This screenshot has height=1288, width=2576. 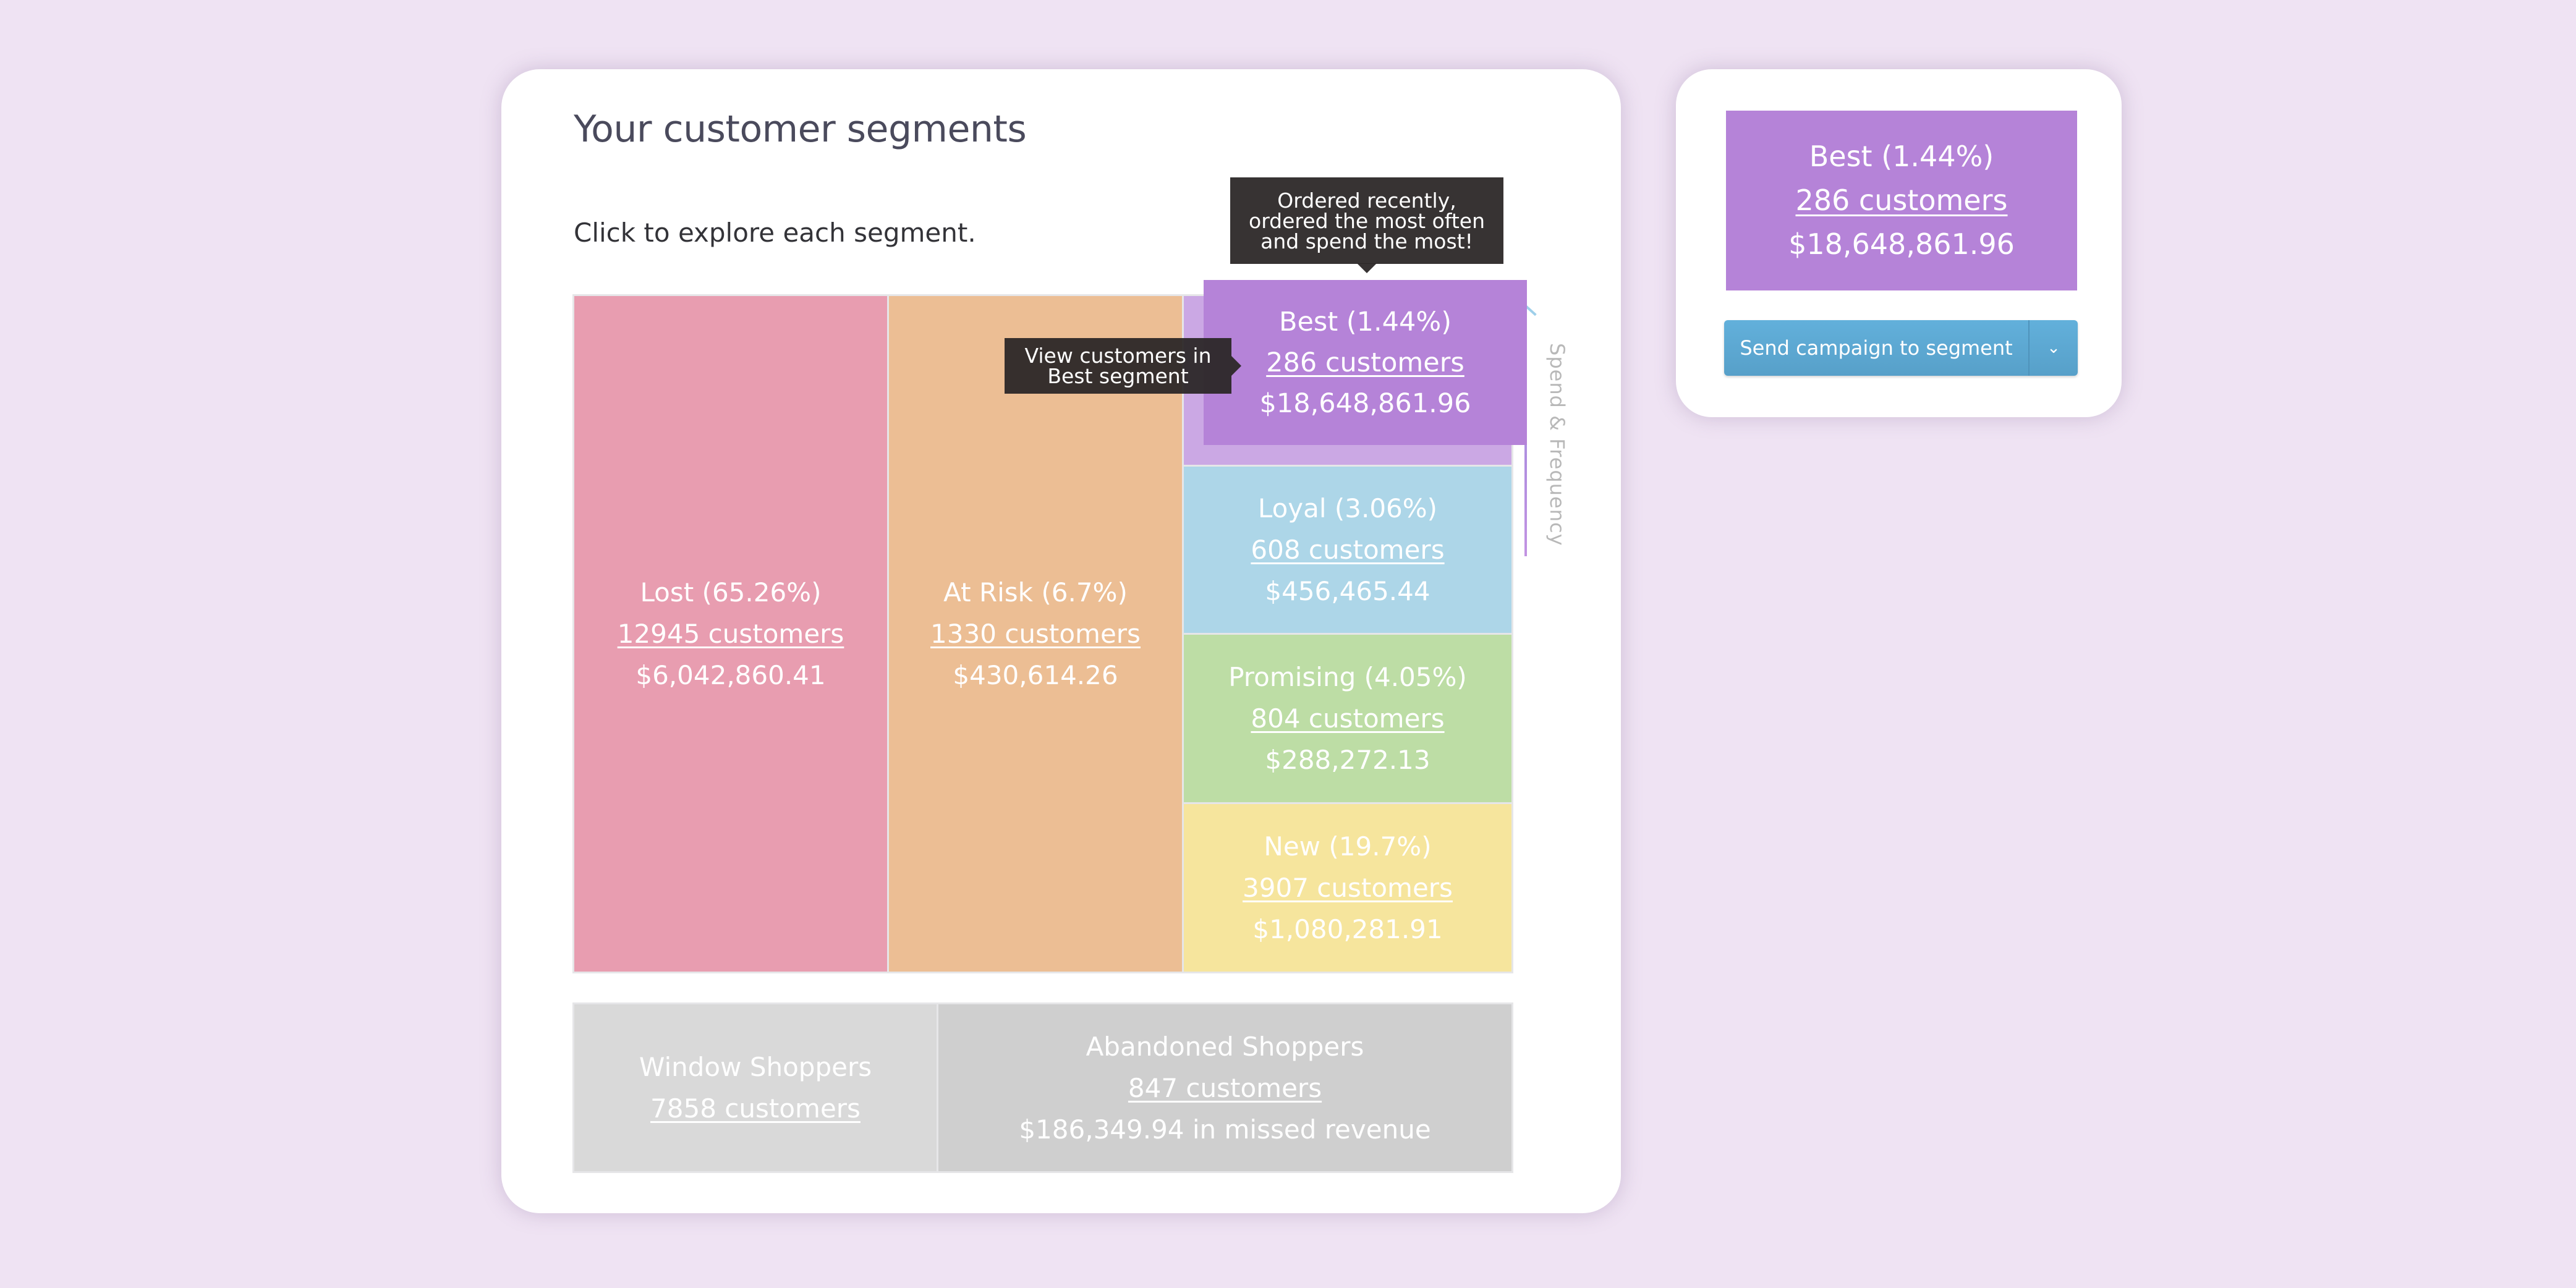 What do you see at coordinates (1365, 403) in the screenshot?
I see `segment-revenue: $18,648,861.96` at bounding box center [1365, 403].